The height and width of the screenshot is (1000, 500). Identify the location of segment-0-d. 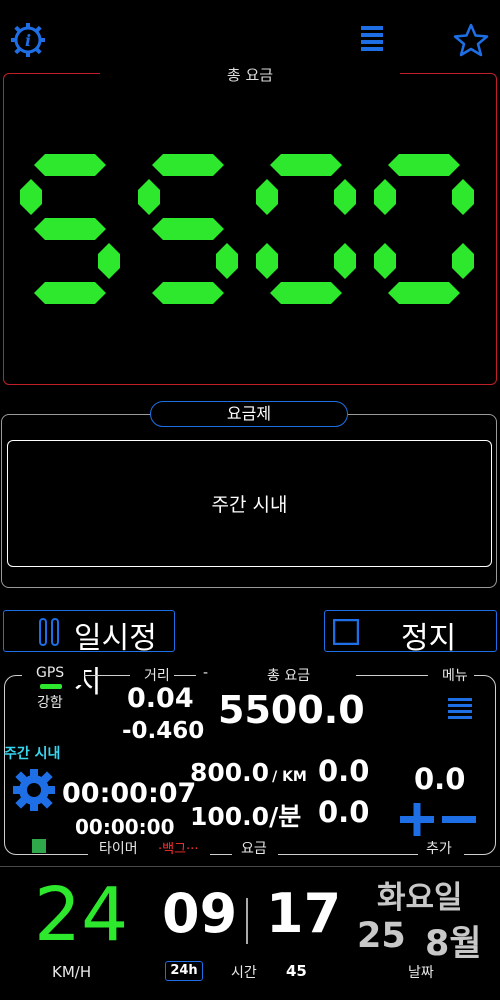
(70, 293).